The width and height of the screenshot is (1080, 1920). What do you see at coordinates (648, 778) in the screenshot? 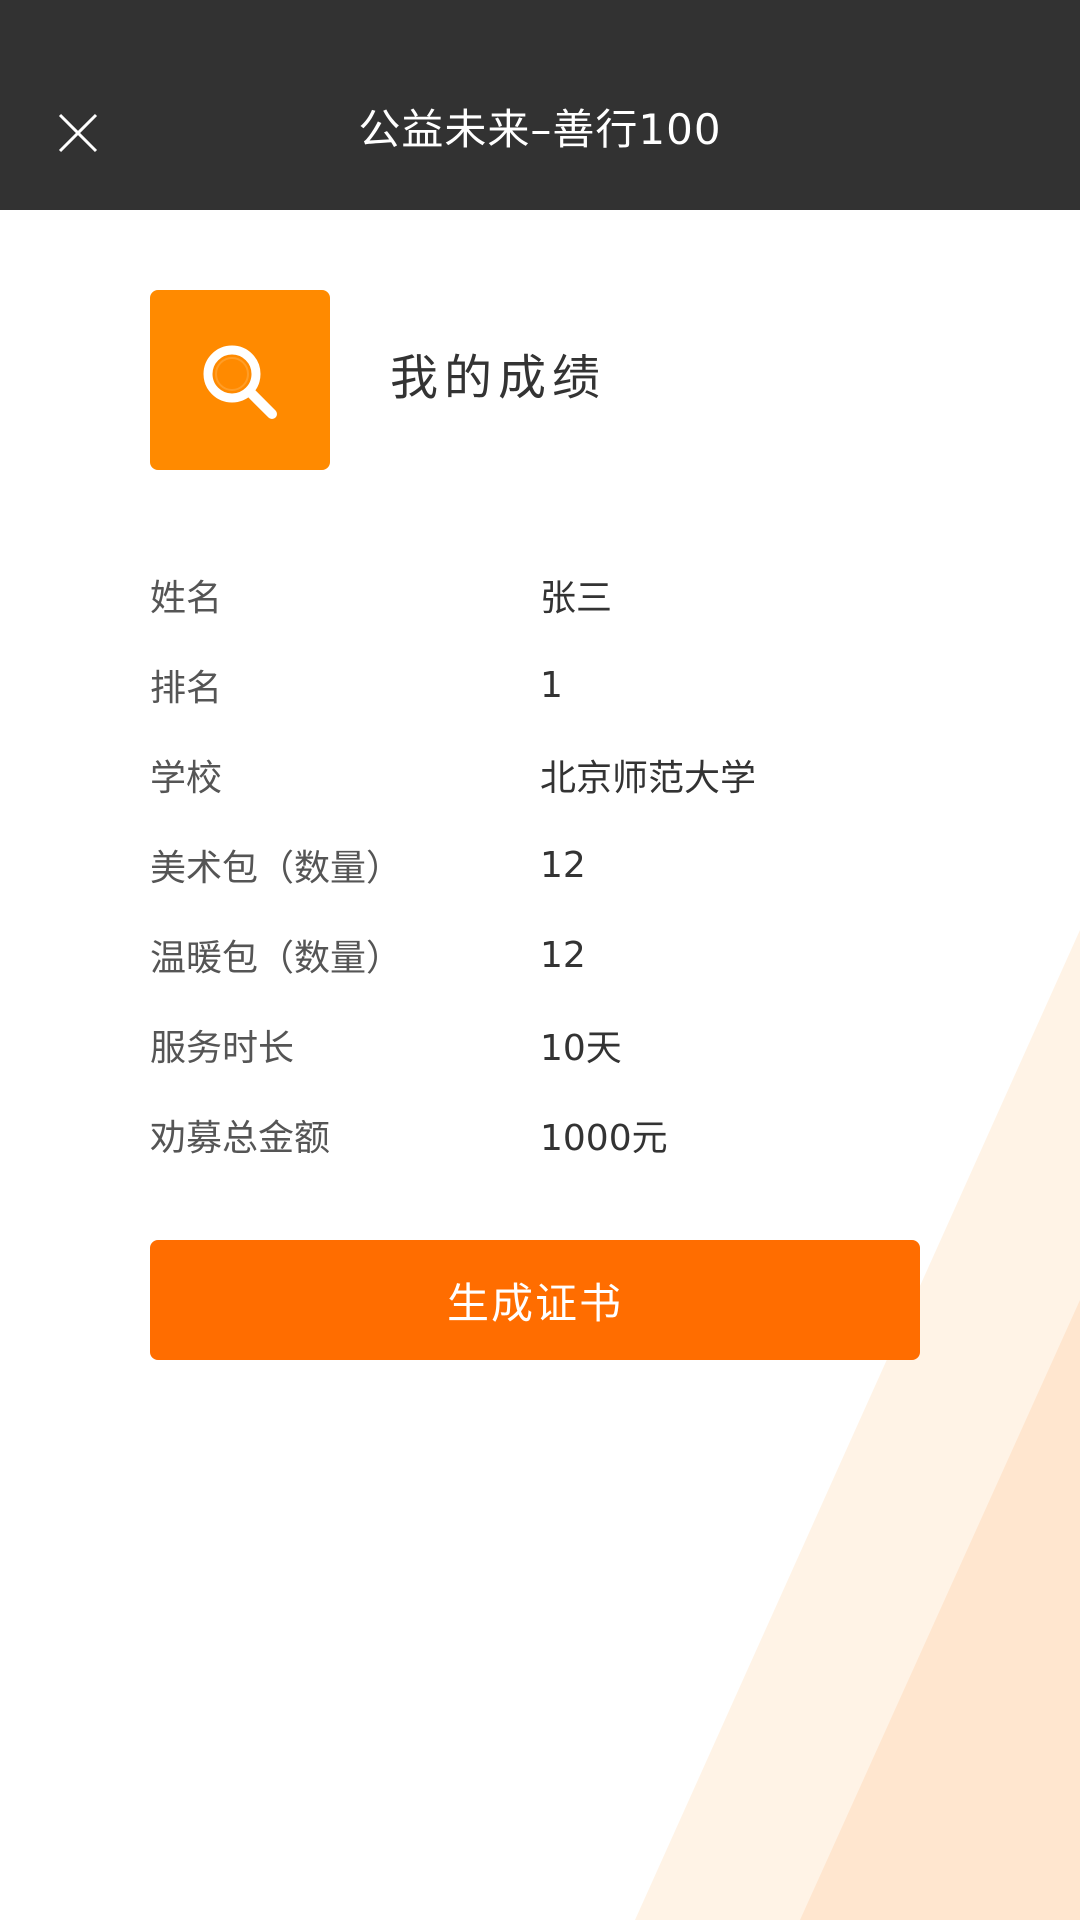
I see `info-value: 北京师范大学` at bounding box center [648, 778].